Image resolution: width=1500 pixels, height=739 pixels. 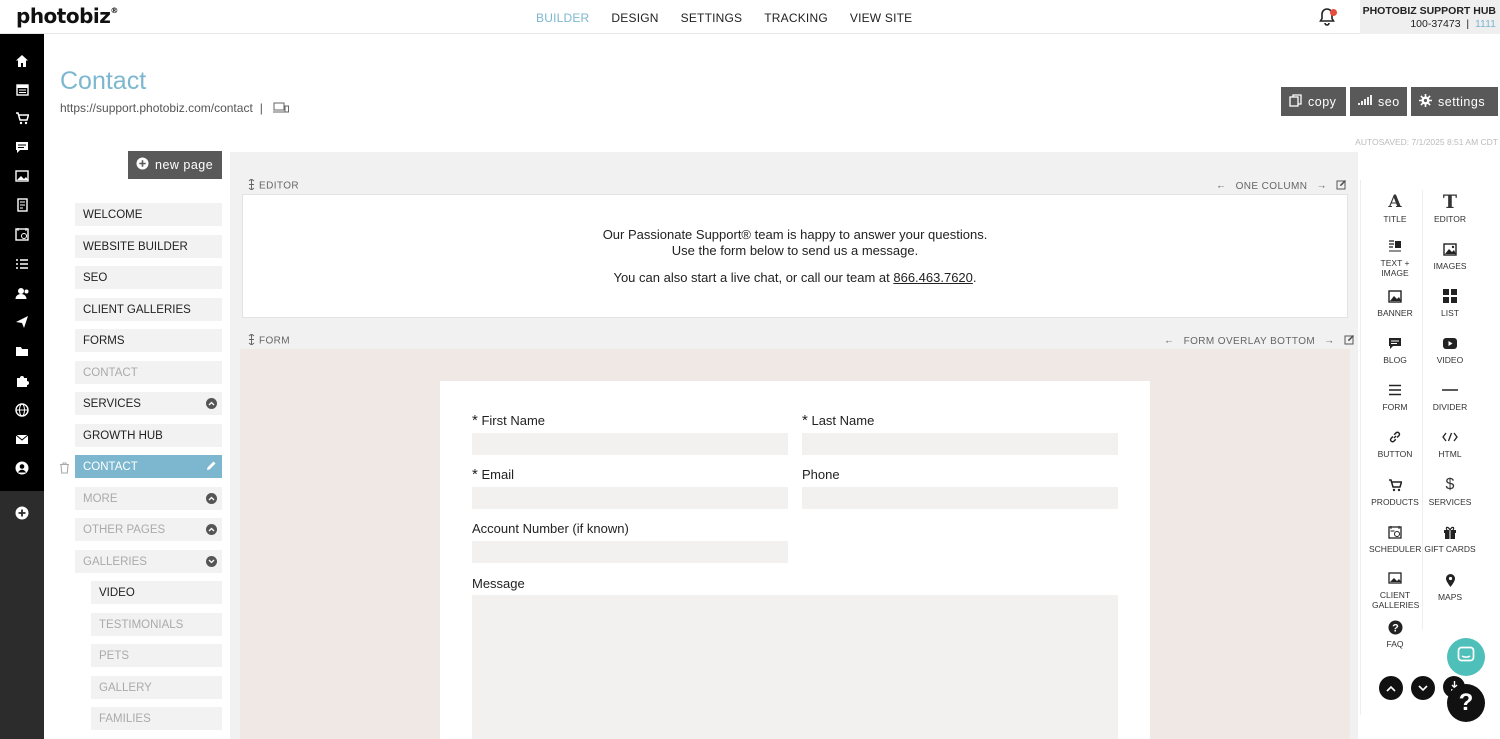 I want to click on home-icon, so click(x=22, y=61).